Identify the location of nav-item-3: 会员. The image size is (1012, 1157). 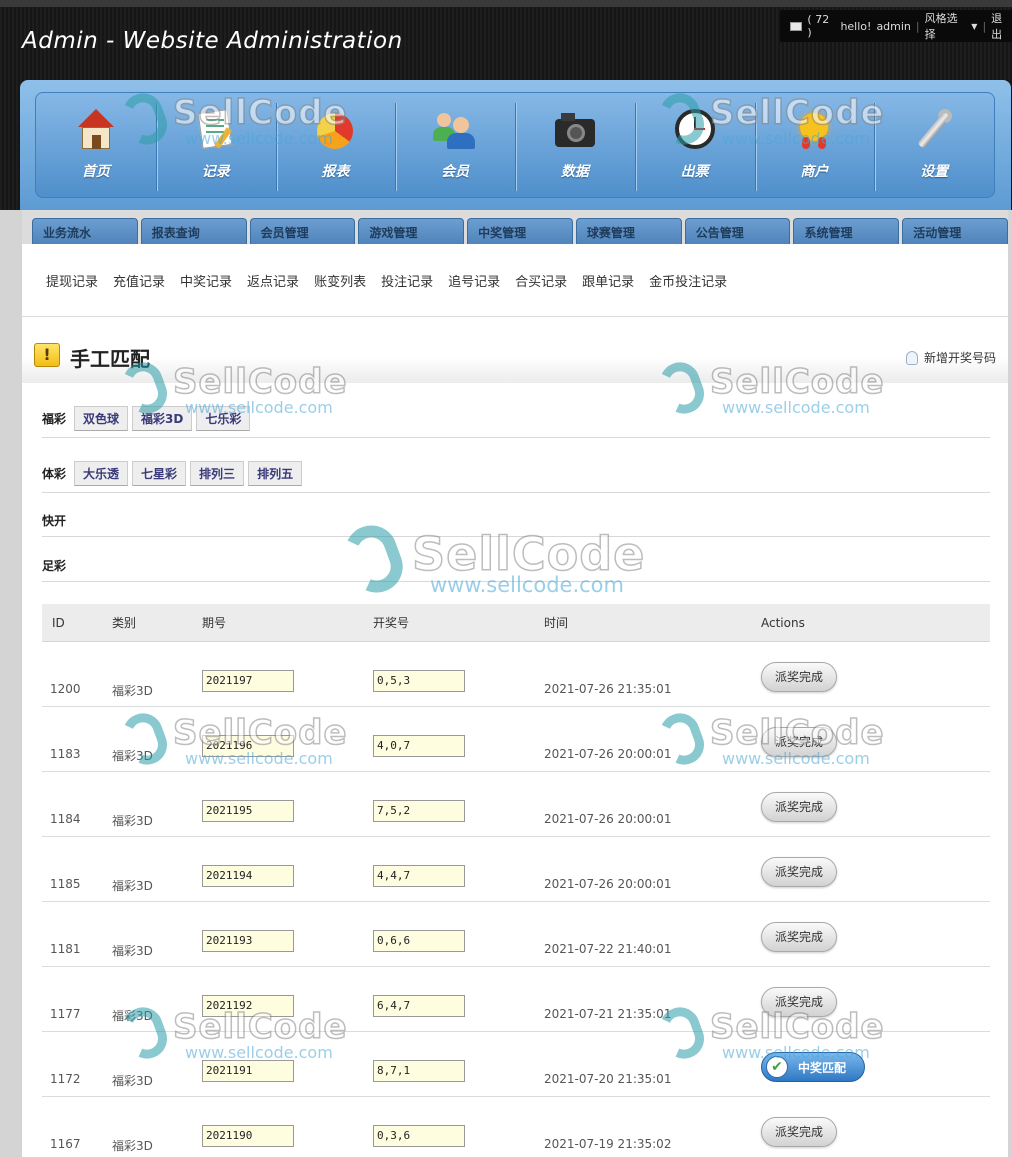
(455, 145).